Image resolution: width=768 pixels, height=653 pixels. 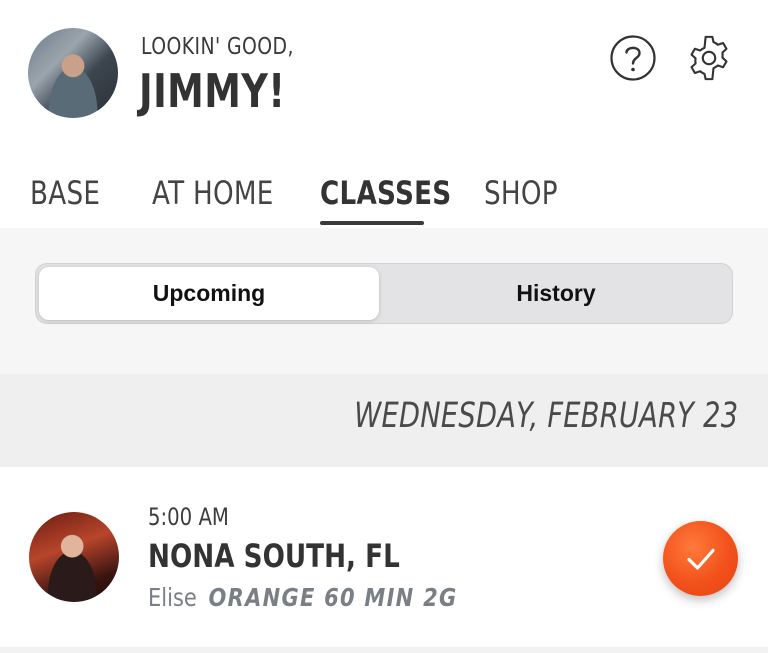 I want to click on main-tabs: BASE AT HOME CLASSES SHOP, so click(x=384, y=189).